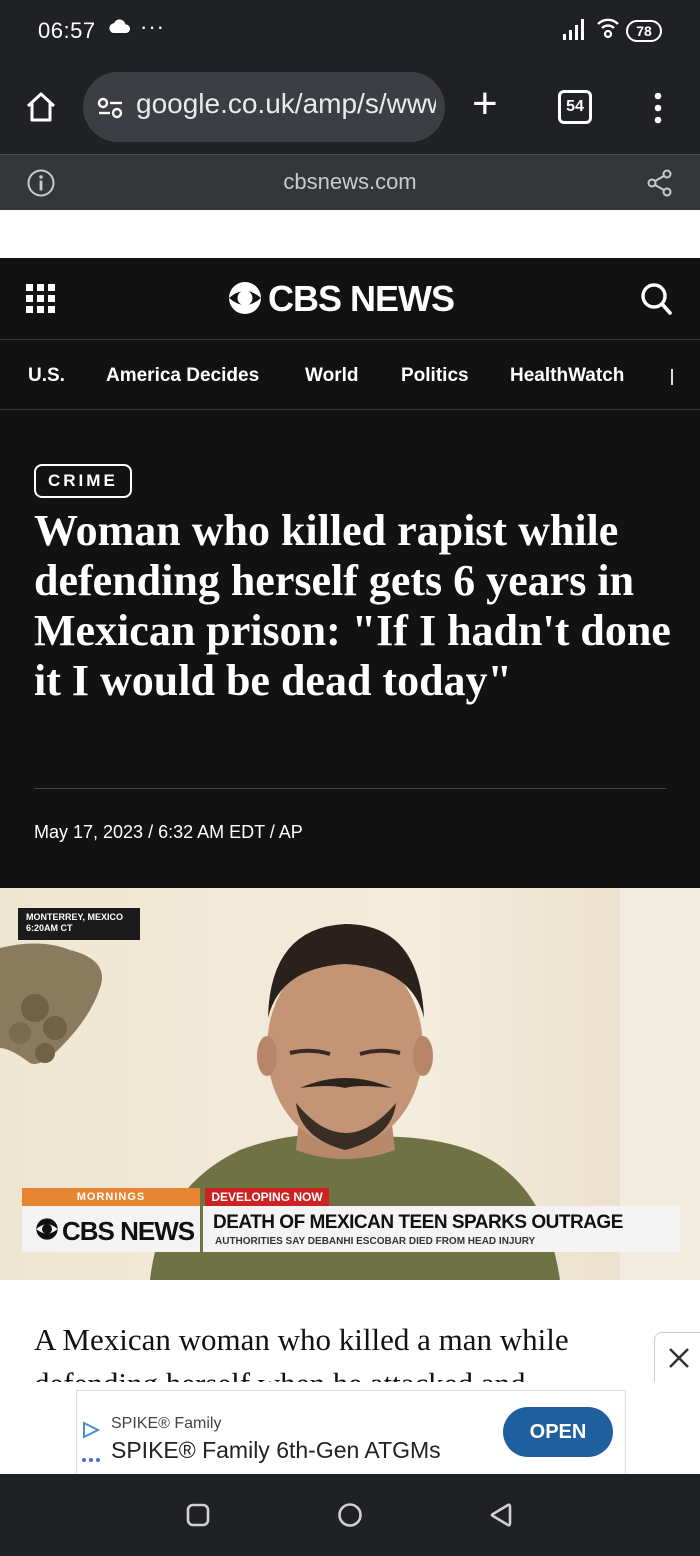 The height and width of the screenshot is (1556, 700). What do you see at coordinates (46, 376) in the screenshot?
I see `nav-item-us: U.S.` at bounding box center [46, 376].